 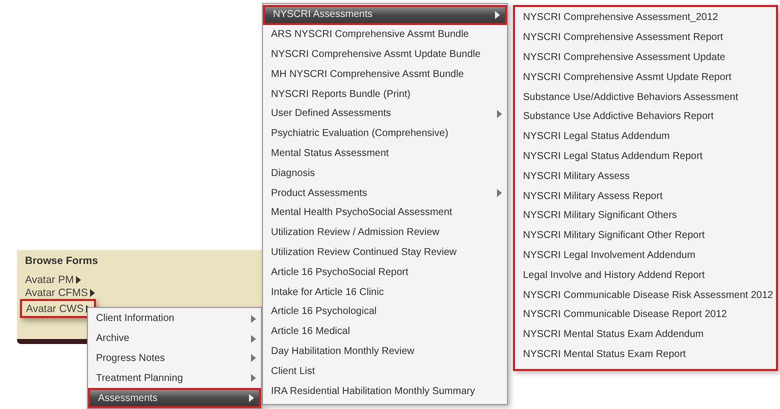 What do you see at coordinates (645, 334) in the screenshot?
I see `menu-item: NYSCRI Mental Status Exam Addendum` at bounding box center [645, 334].